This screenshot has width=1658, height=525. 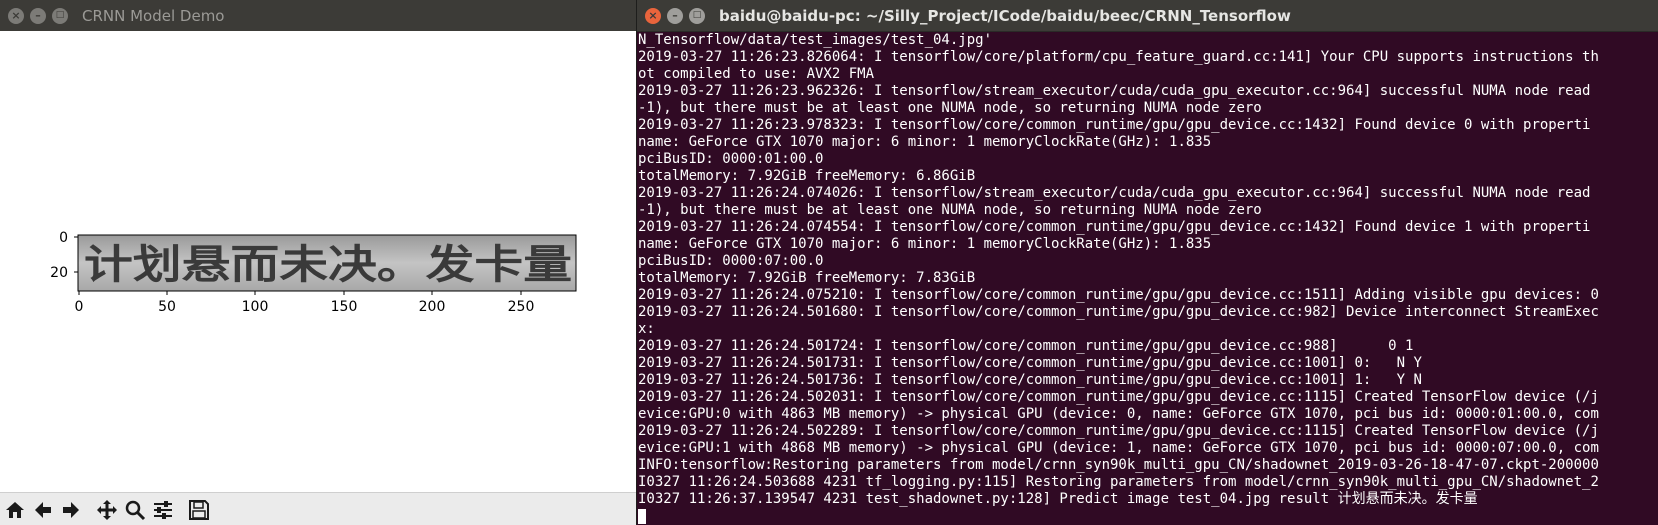 I want to click on matplotlib-toolbar, so click(x=318, y=508).